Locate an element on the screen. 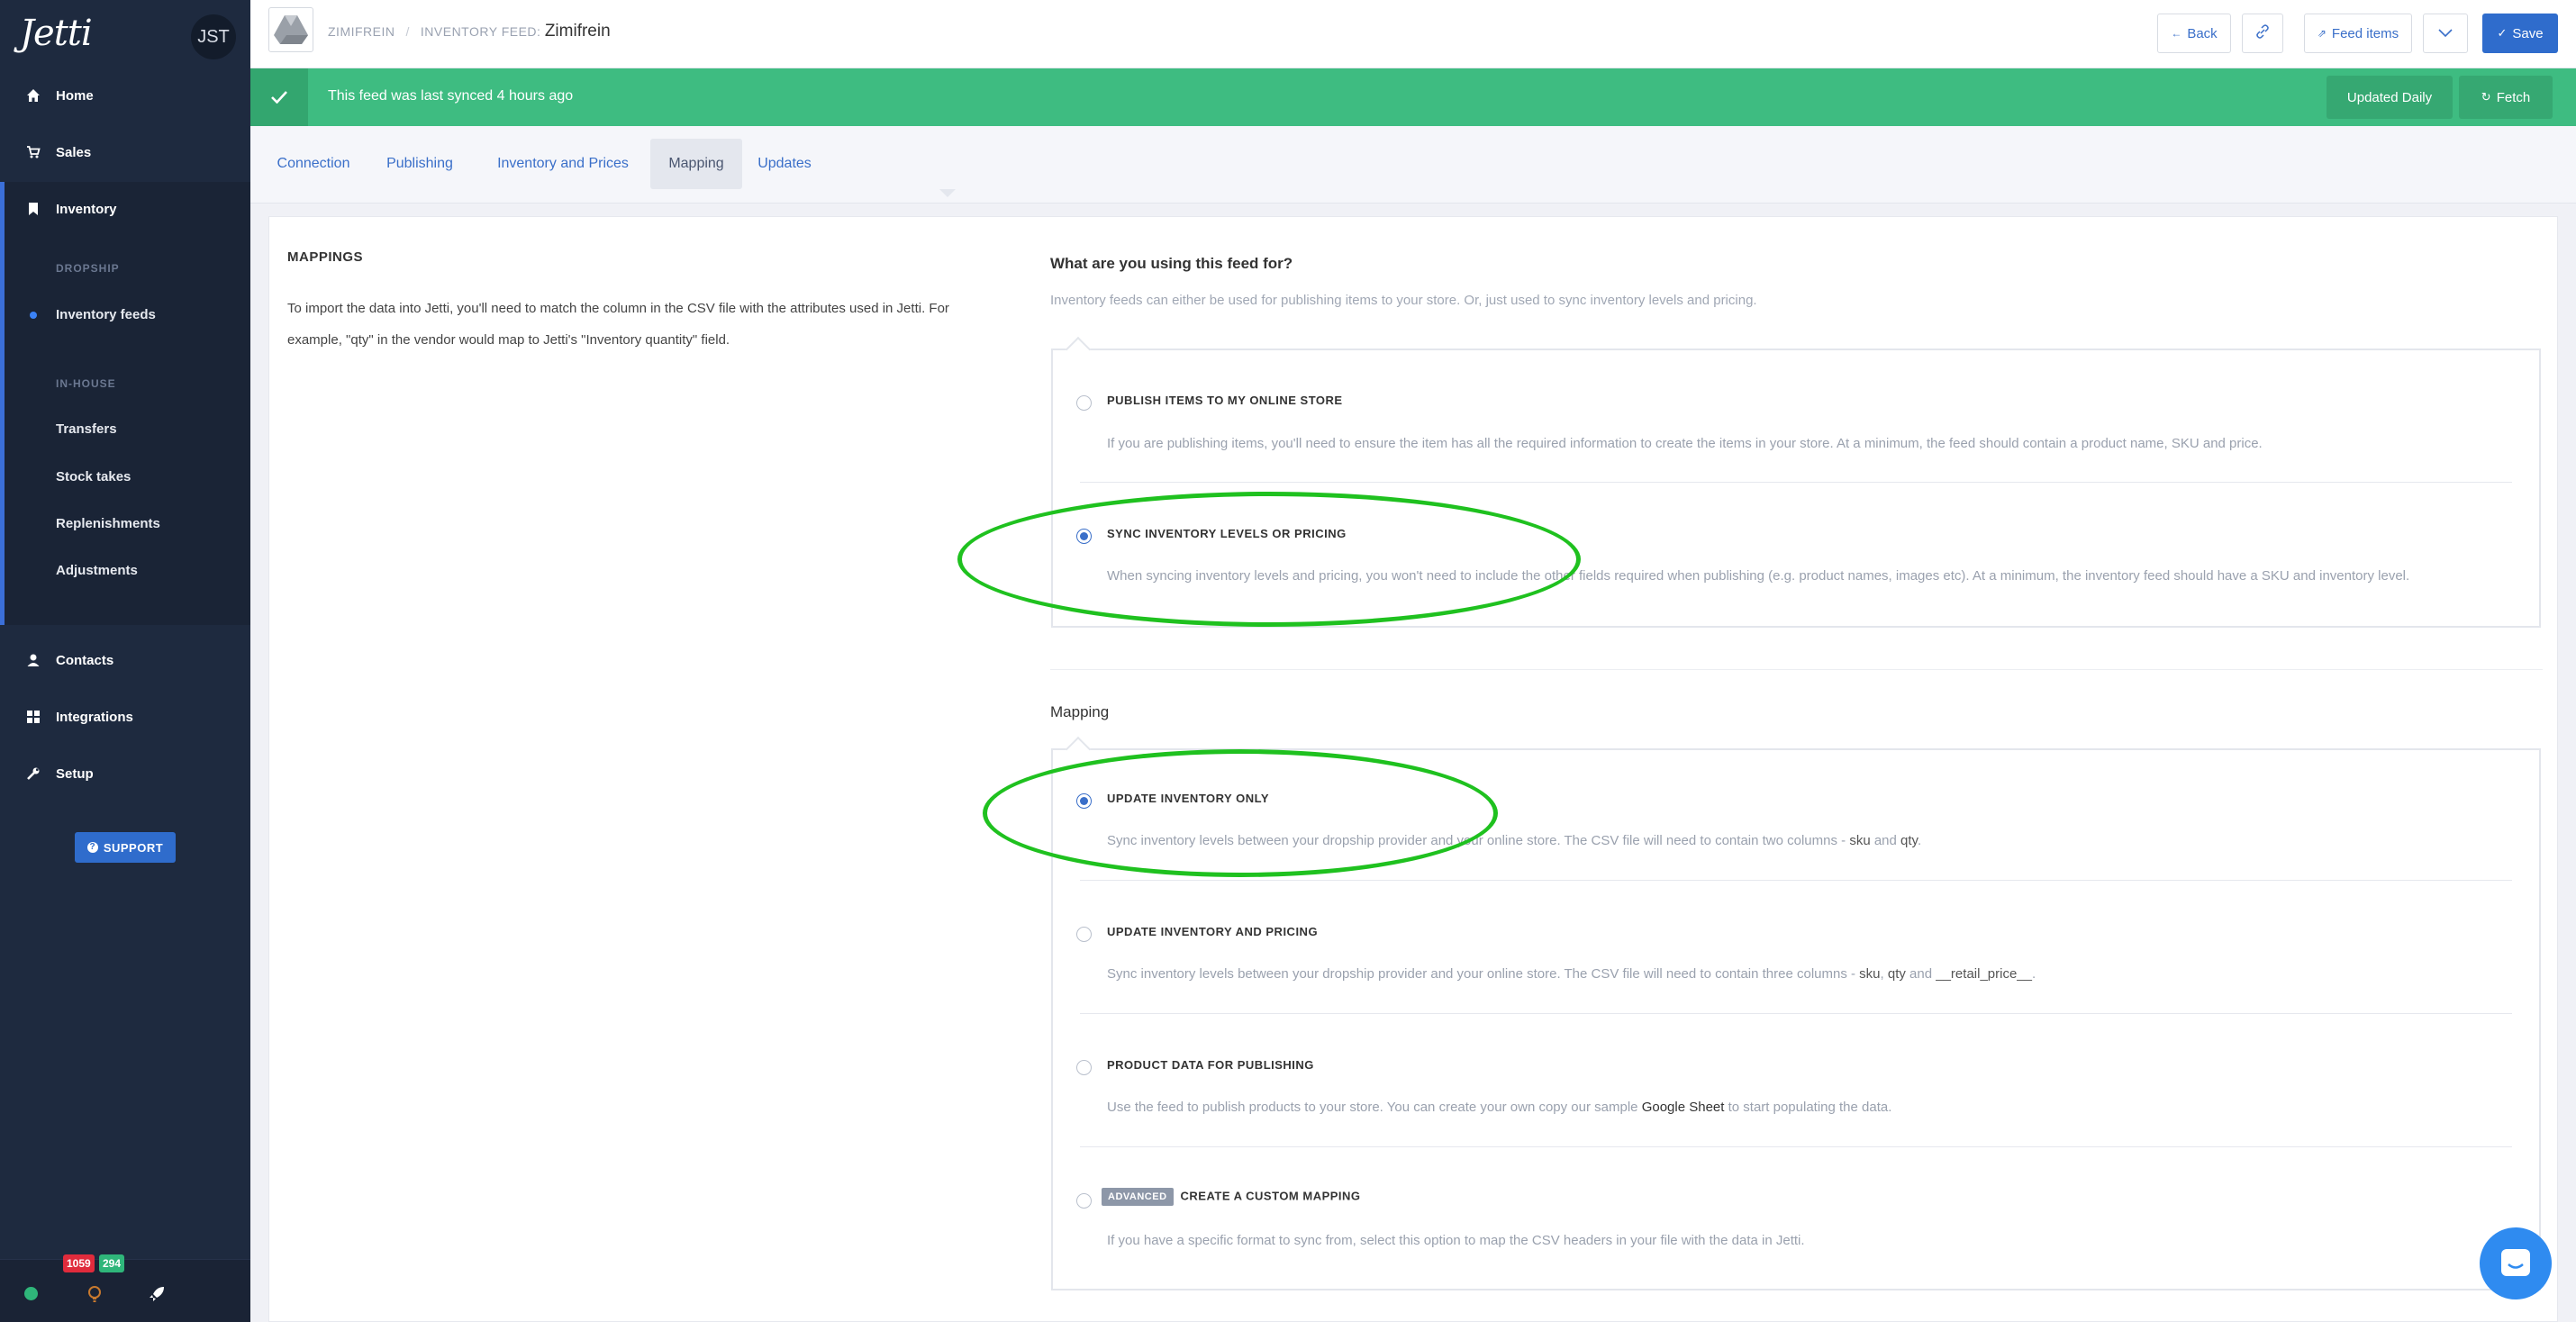  option-publish-title: PUBLISH ITEMS TO MY ONLINE STORE is located at coordinates (1225, 400).